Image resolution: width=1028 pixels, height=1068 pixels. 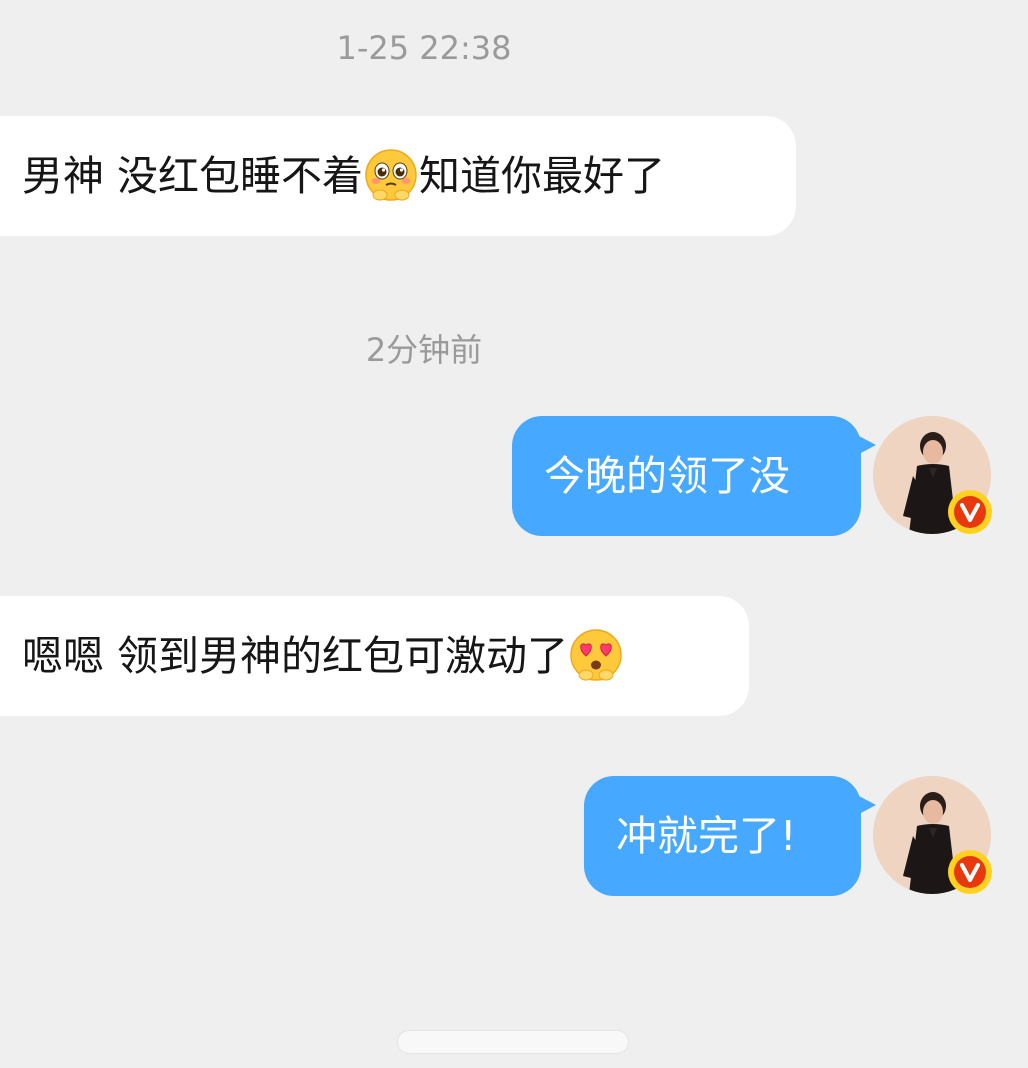 I want to click on message-text: 知道你最好了, so click(x=542, y=176).